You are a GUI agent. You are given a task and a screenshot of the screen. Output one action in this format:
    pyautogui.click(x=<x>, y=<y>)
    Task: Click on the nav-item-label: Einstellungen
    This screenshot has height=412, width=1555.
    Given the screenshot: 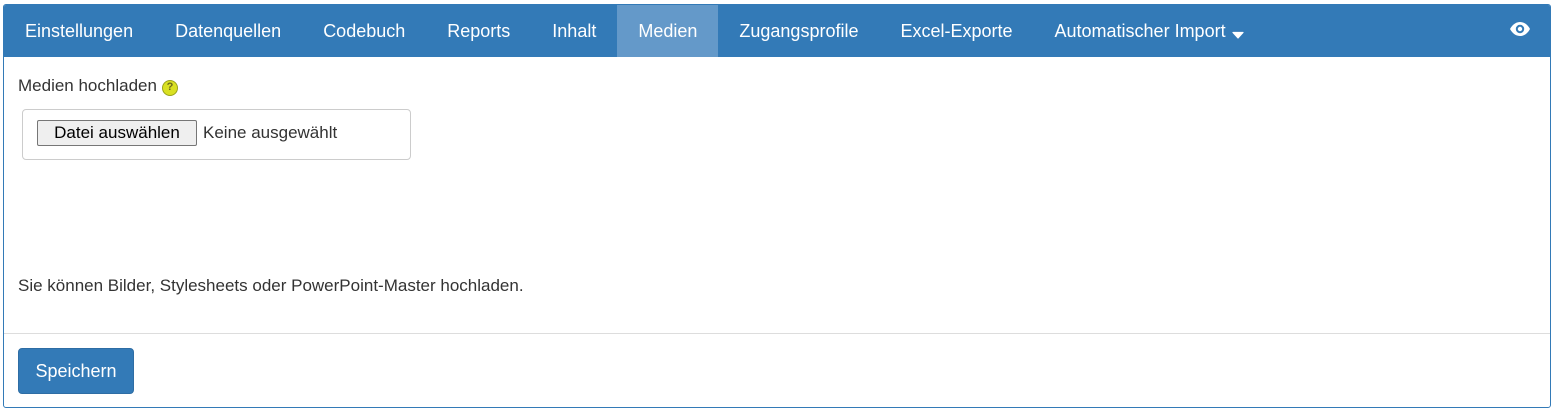 What is the action you would take?
    pyautogui.click(x=79, y=30)
    